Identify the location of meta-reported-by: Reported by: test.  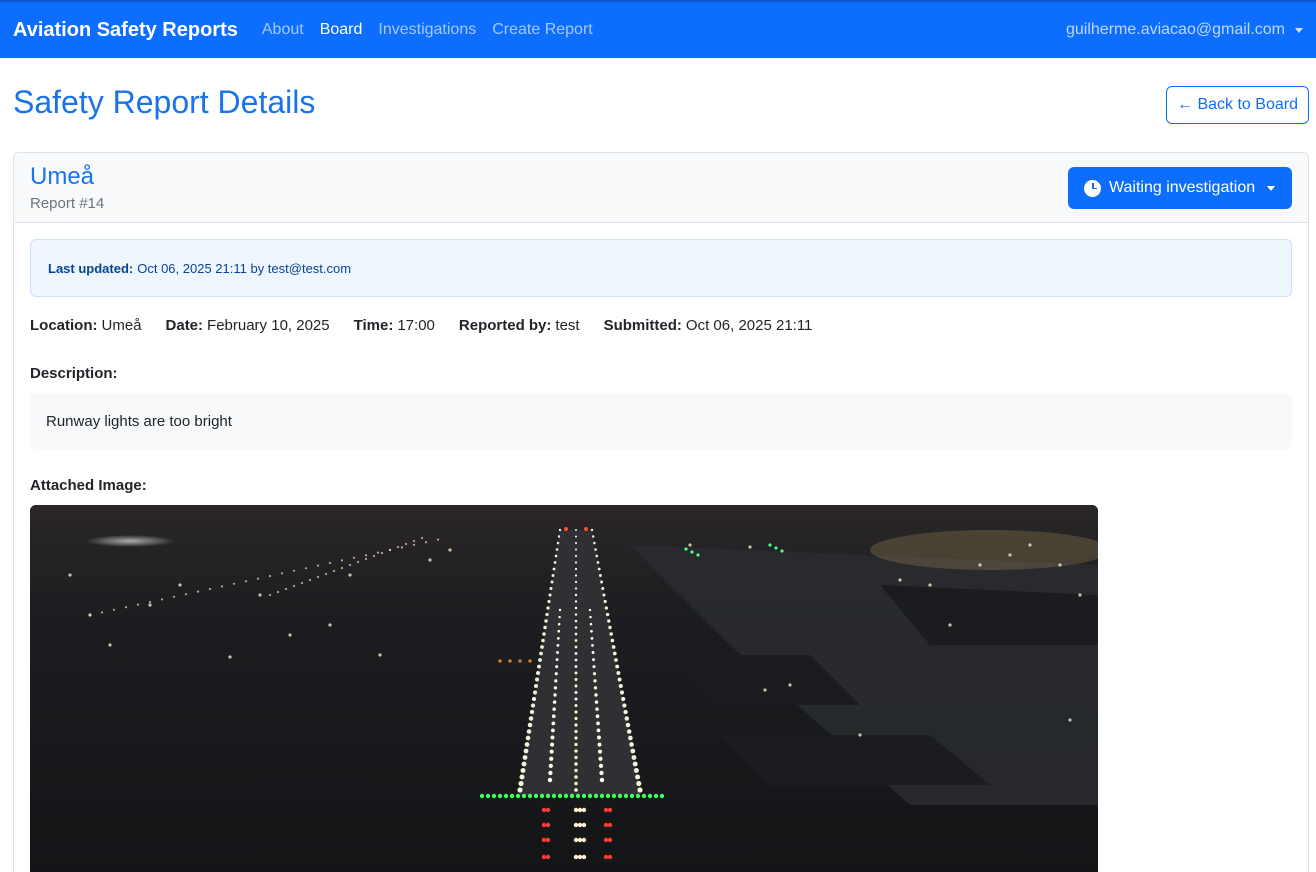
(519, 325).